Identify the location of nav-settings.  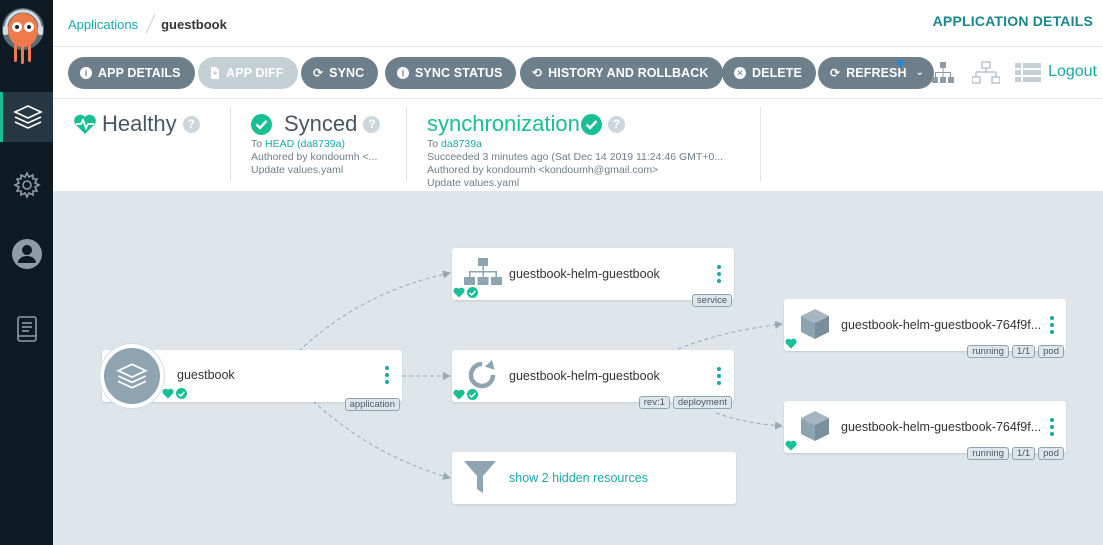
(26, 185).